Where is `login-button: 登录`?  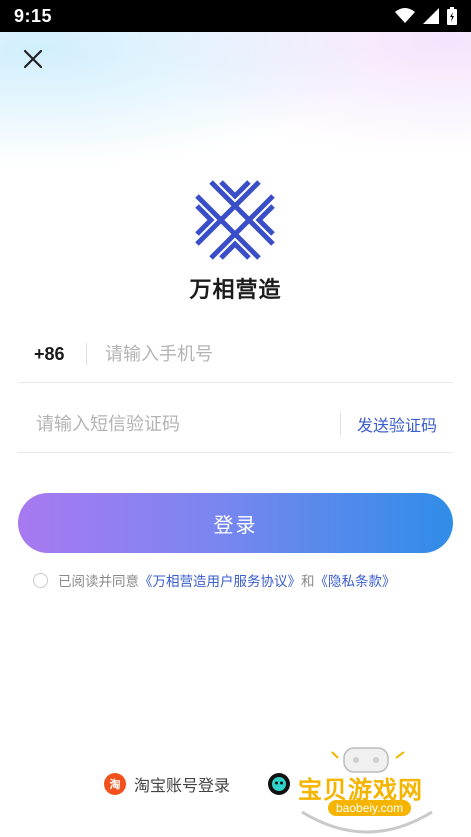 login-button: 登录 is located at coordinates (235, 523).